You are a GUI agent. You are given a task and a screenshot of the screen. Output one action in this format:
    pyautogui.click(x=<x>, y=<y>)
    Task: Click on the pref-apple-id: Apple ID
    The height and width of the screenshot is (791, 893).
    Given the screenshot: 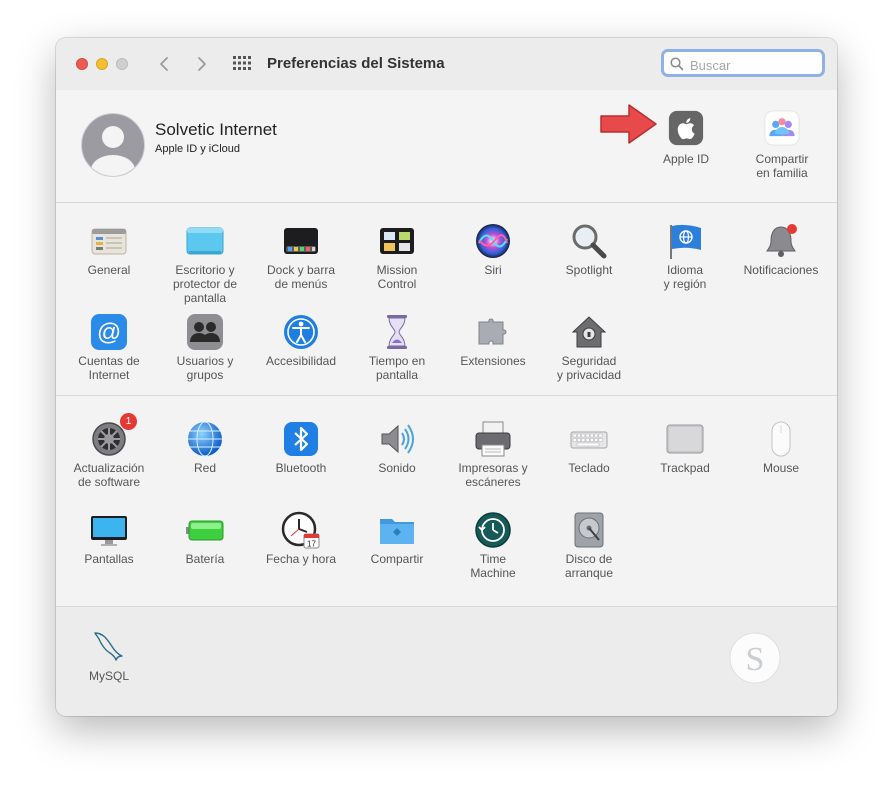 What is the action you would take?
    pyautogui.click(x=686, y=138)
    